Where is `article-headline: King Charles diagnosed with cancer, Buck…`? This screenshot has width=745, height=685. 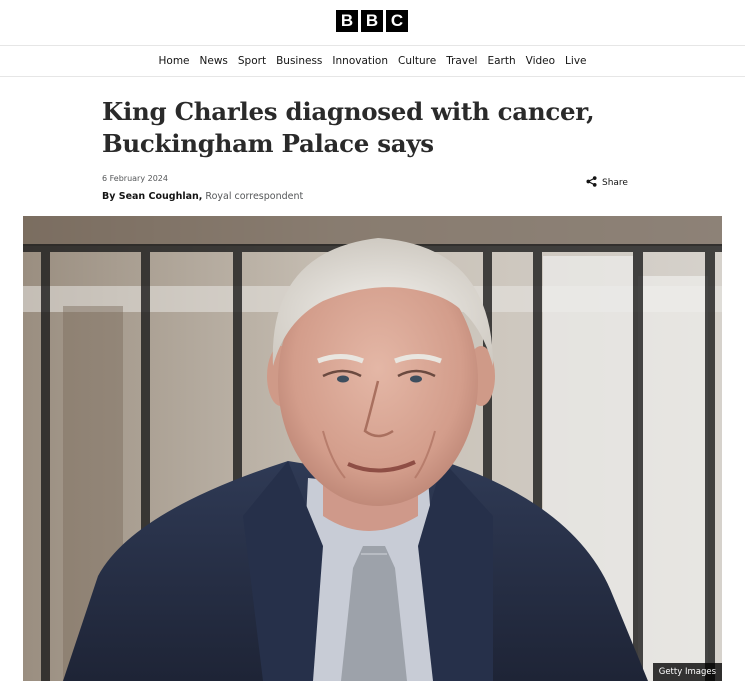
article-headline: King Charles diagnosed with cancer, Buck… is located at coordinates (382, 128).